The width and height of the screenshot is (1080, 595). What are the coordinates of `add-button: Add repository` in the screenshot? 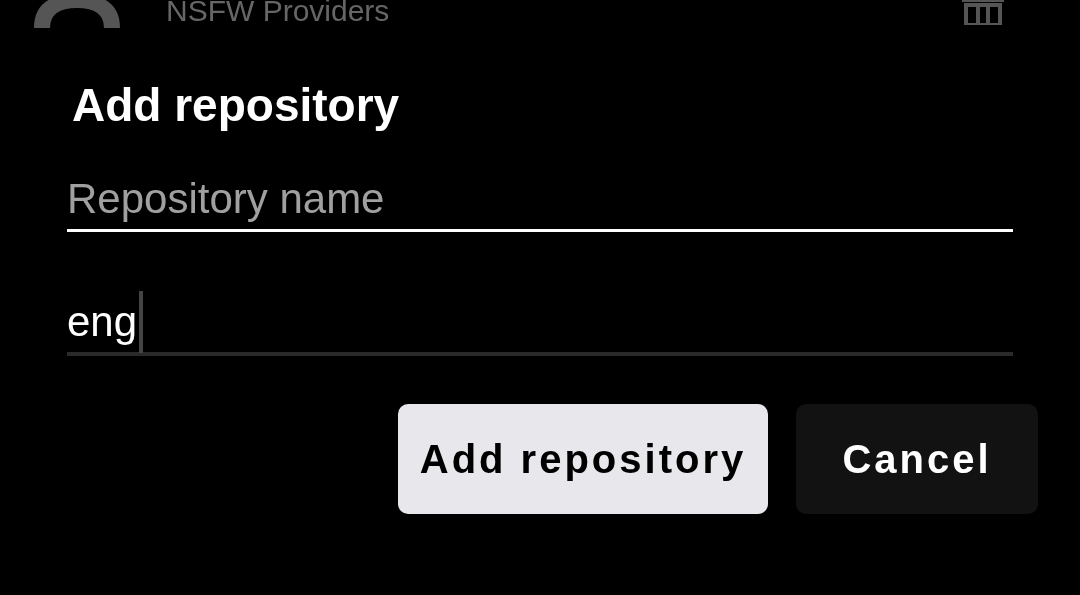 It's located at (583, 459).